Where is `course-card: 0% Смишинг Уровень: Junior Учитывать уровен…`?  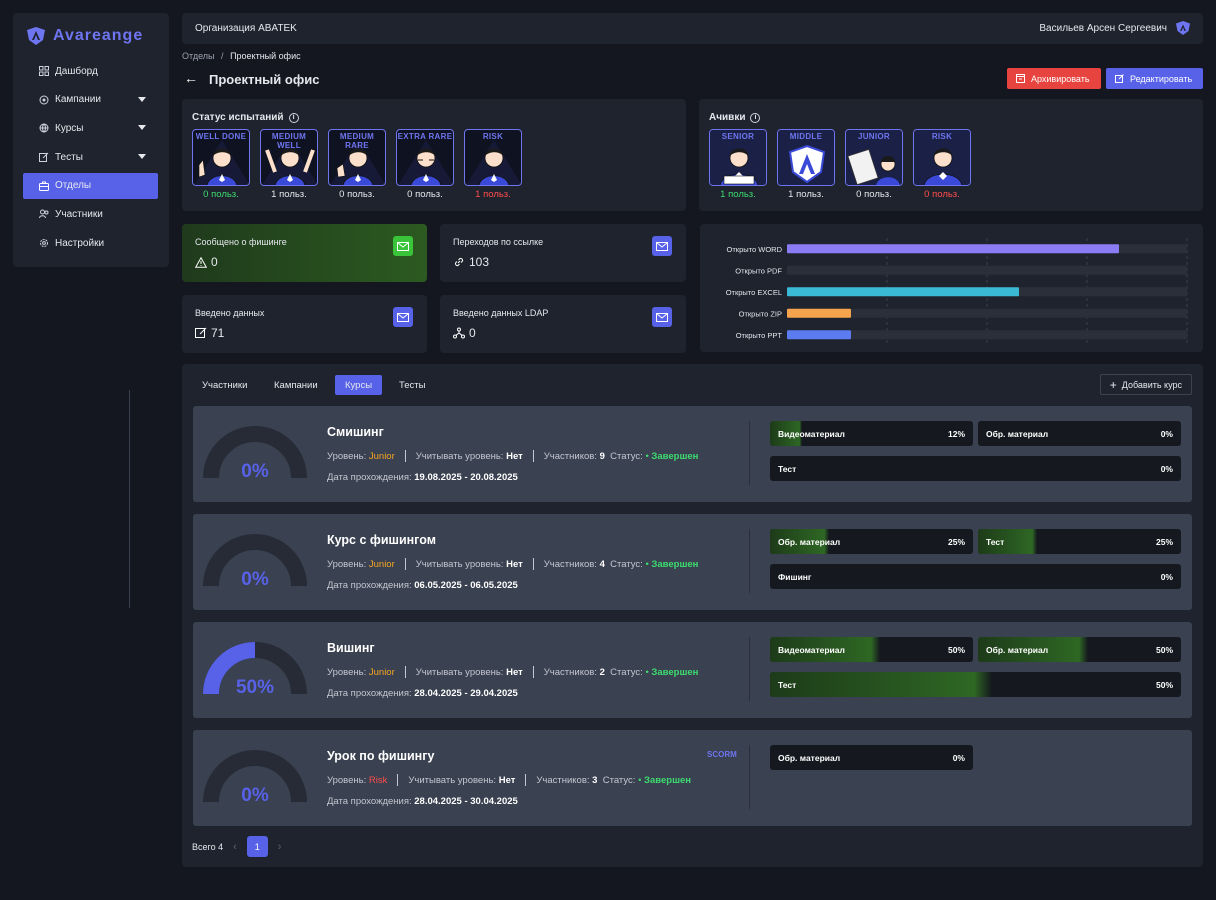
course-card: 0% Смишинг Уровень: Junior Учитывать уровен… is located at coordinates (692, 454).